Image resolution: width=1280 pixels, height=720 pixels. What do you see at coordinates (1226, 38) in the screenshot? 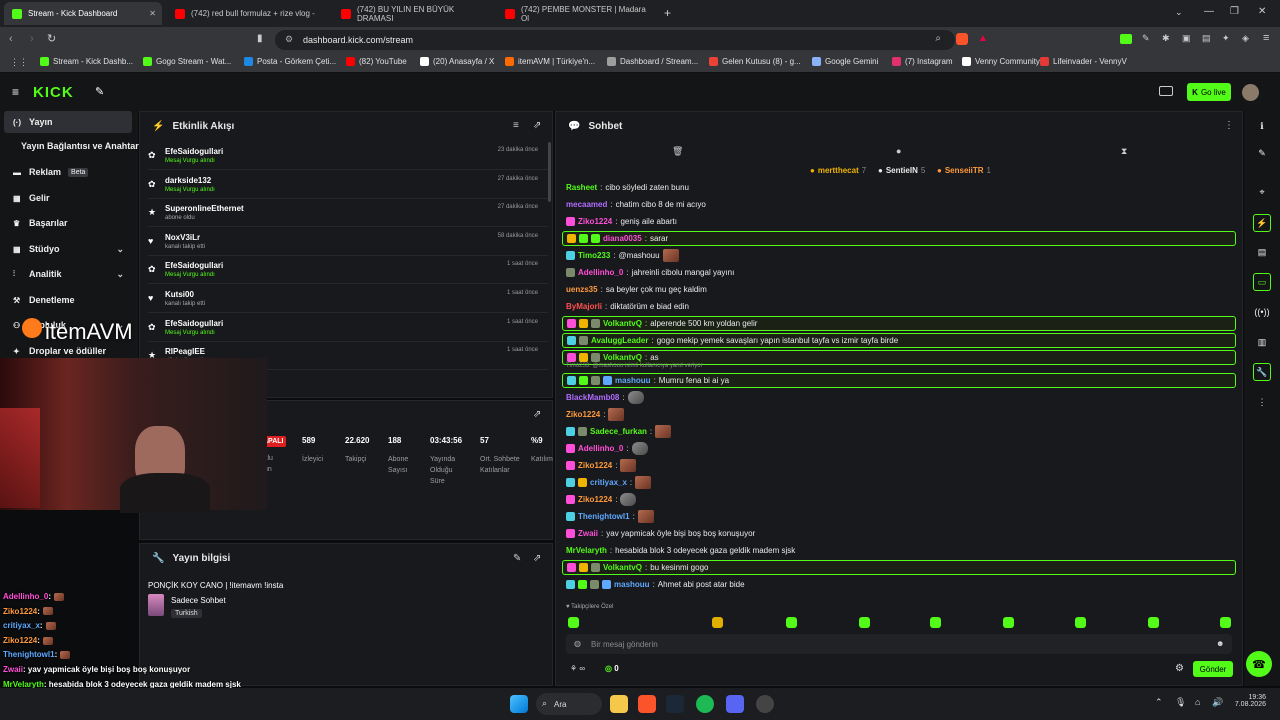
I see `leo-icon: ✦` at bounding box center [1226, 38].